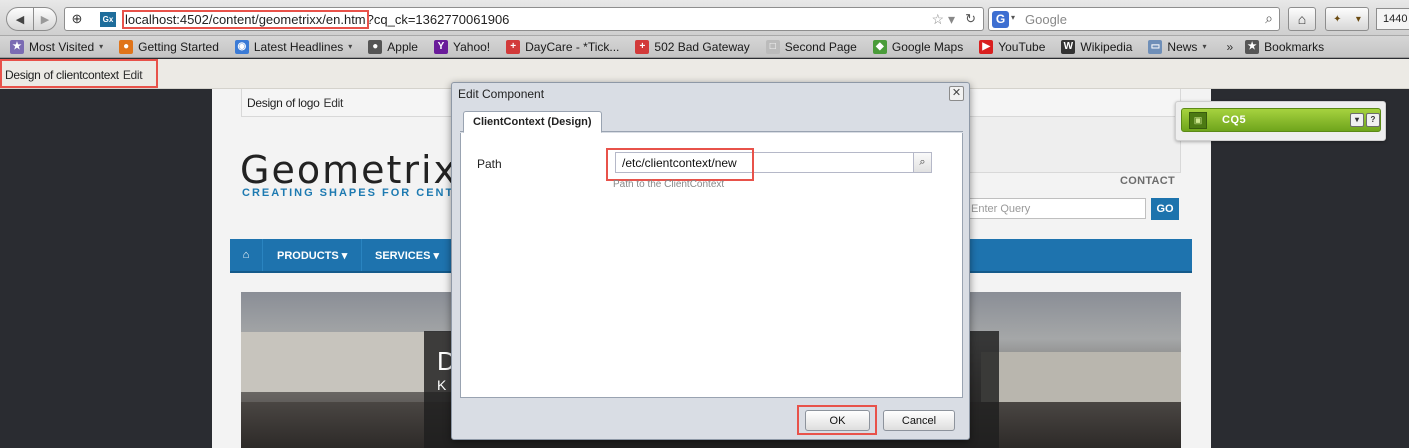  I want to click on design-clientcontext-label: Design of clientcontext, so click(62, 75).